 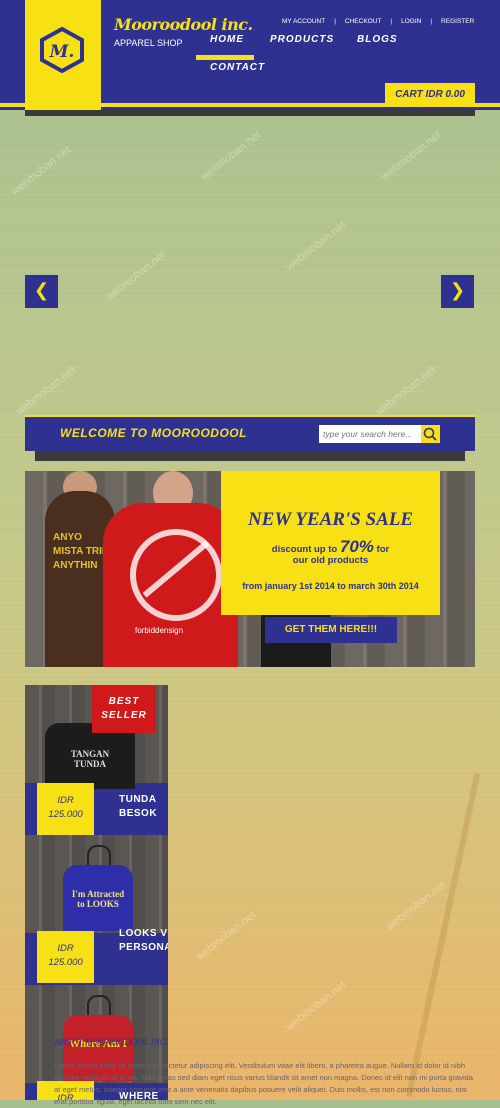 What do you see at coordinates (330, 560) in the screenshot?
I see `sale-products-line: our old products` at bounding box center [330, 560].